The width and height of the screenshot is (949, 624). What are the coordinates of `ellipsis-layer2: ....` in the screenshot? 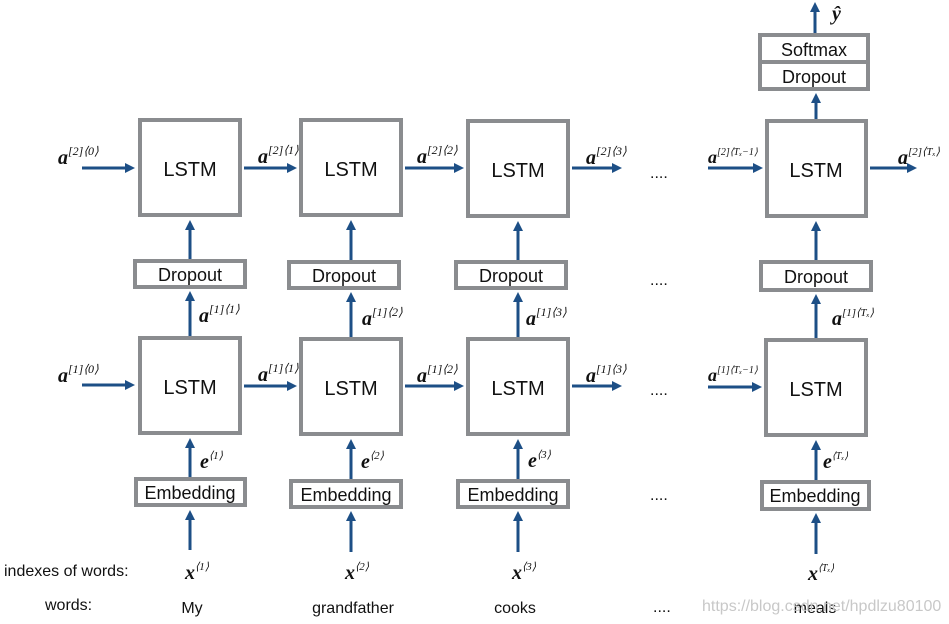 It's located at (659, 173).